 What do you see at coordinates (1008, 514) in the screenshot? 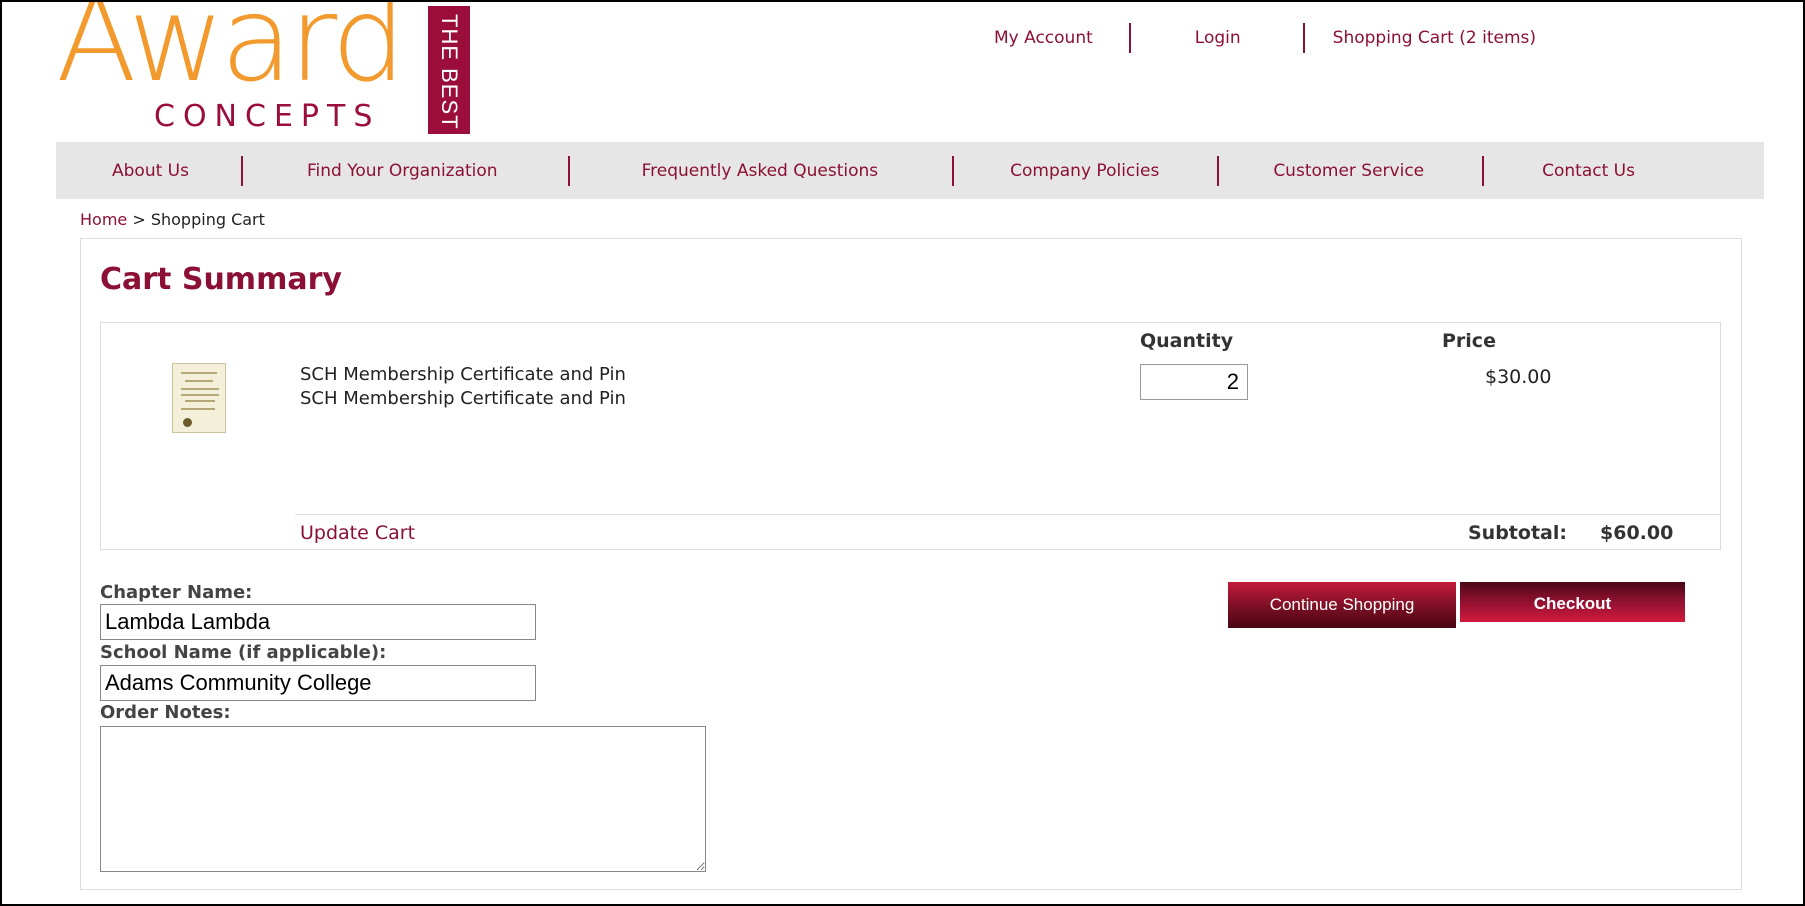
I see `cart-divider` at bounding box center [1008, 514].